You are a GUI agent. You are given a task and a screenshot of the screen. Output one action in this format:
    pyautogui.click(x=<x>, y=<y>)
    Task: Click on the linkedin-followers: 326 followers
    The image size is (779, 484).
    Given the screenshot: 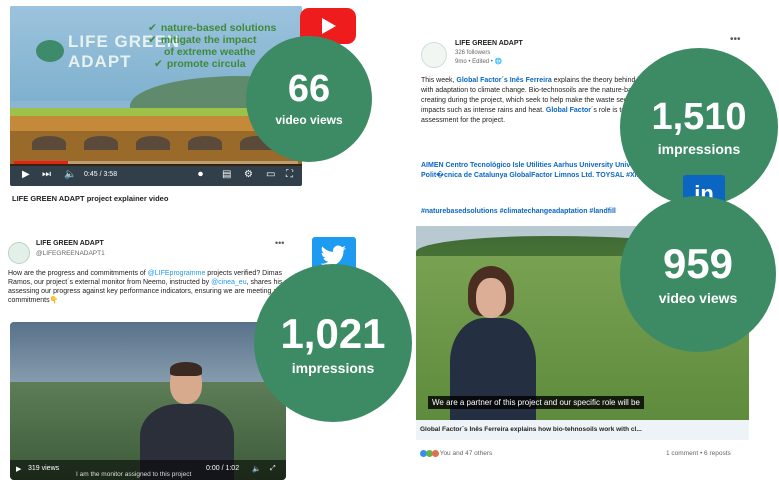 What is the action you would take?
    pyautogui.click(x=473, y=53)
    